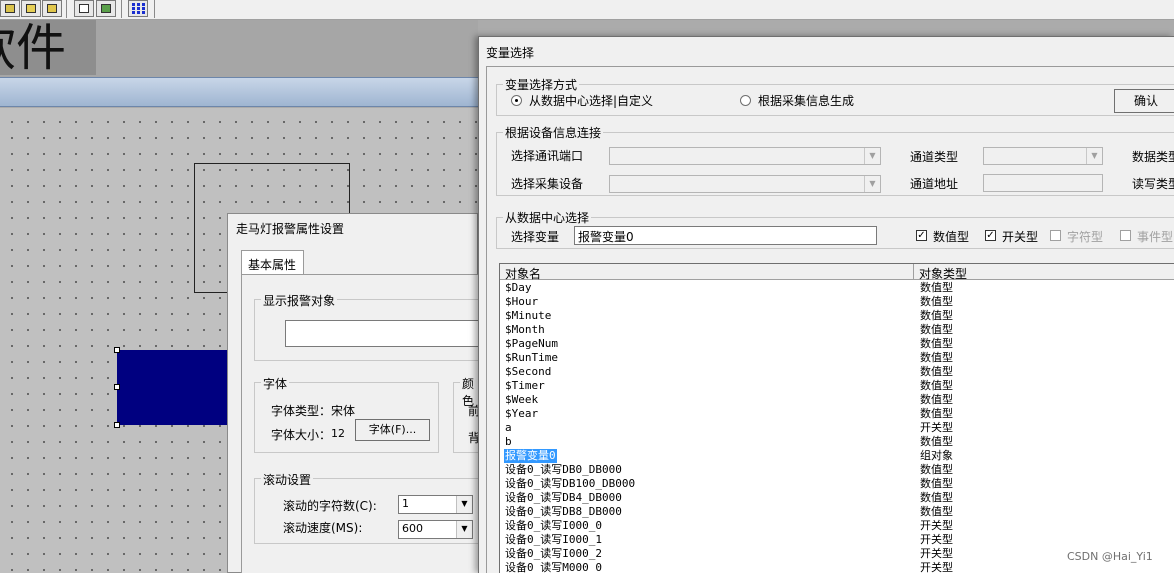 The image size is (1174, 573). What do you see at coordinates (606, 237) in the screenshot?
I see `select-variable-value: 报警变量0` at bounding box center [606, 237].